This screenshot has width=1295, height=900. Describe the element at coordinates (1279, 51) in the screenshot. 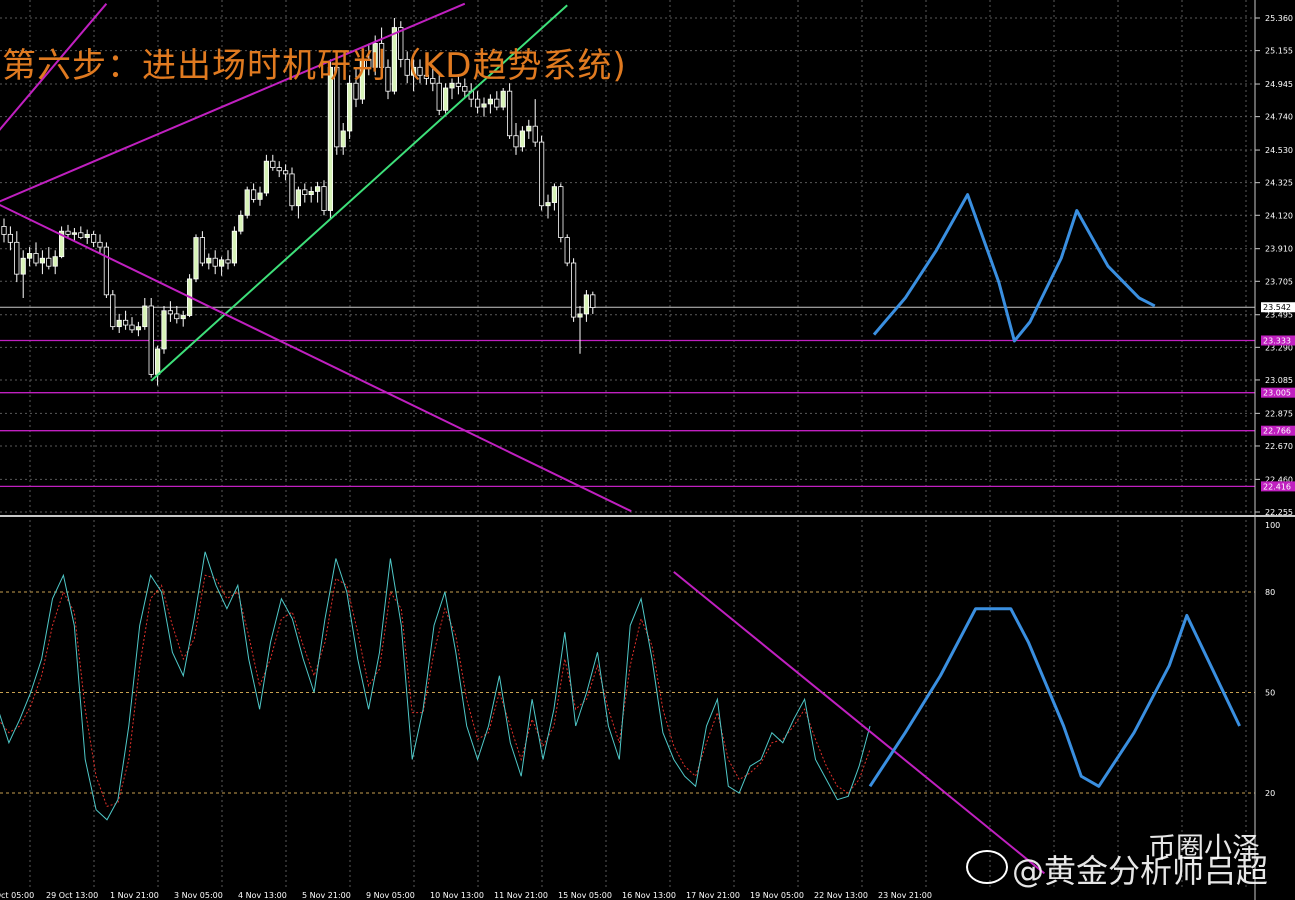

I see `price-tick-label: 25.155` at that location.